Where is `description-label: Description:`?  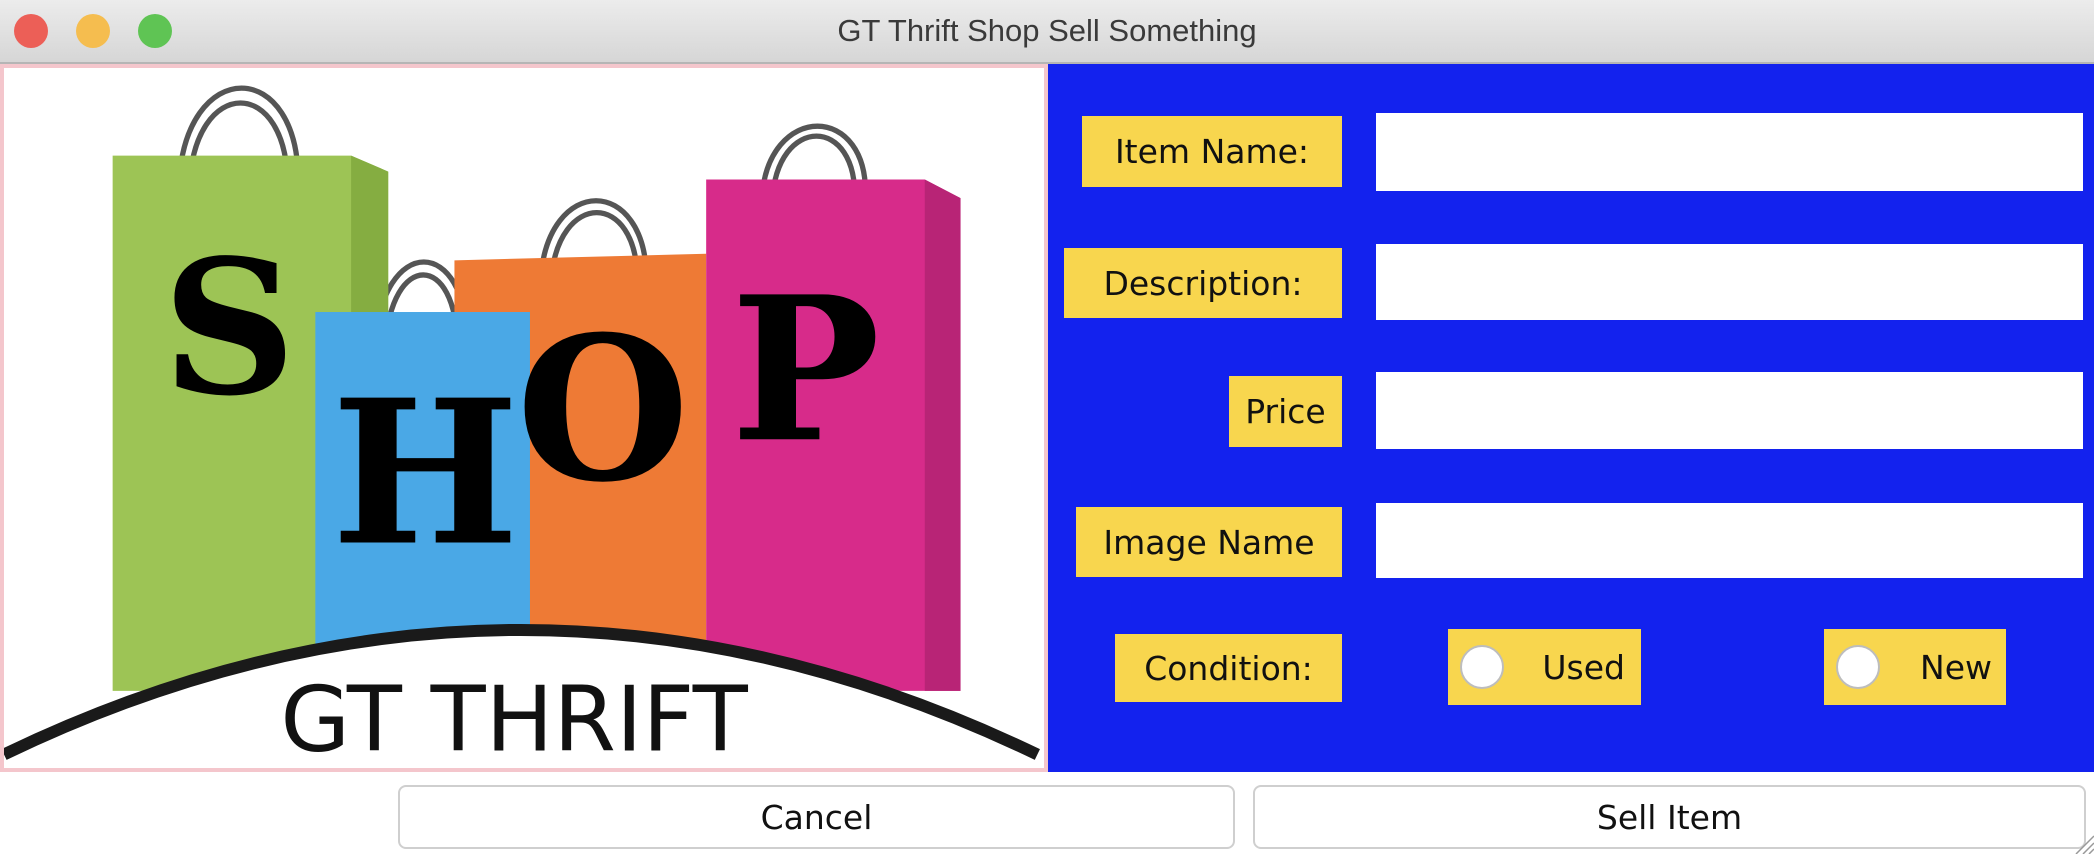 description-label: Description: is located at coordinates (1203, 283).